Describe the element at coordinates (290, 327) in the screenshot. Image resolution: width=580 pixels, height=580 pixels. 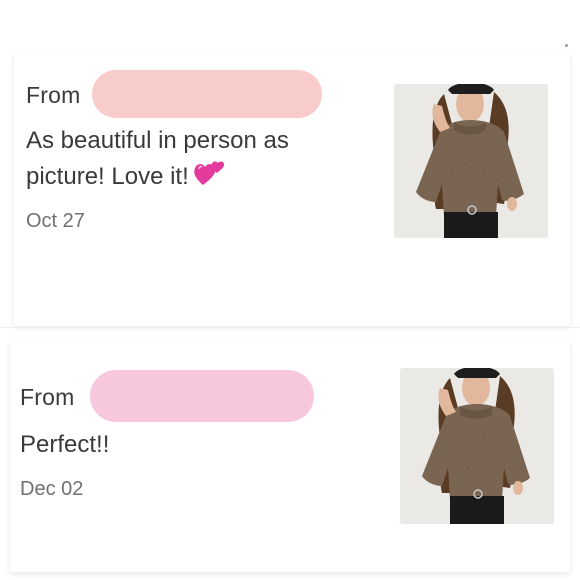
I see `divider` at that location.